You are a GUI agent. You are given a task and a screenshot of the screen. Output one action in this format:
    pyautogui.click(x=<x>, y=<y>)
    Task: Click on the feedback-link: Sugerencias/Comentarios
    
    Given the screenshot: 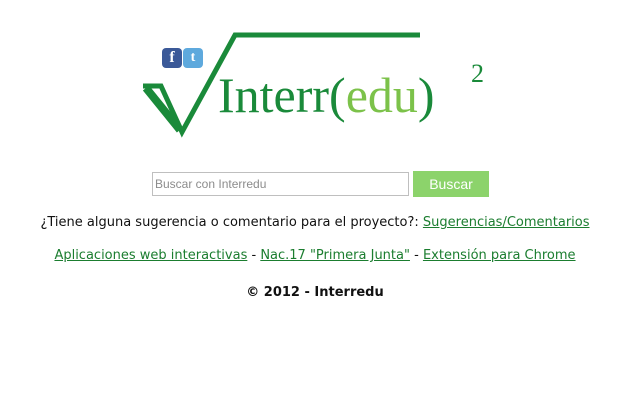 What is the action you would take?
    pyautogui.click(x=506, y=222)
    